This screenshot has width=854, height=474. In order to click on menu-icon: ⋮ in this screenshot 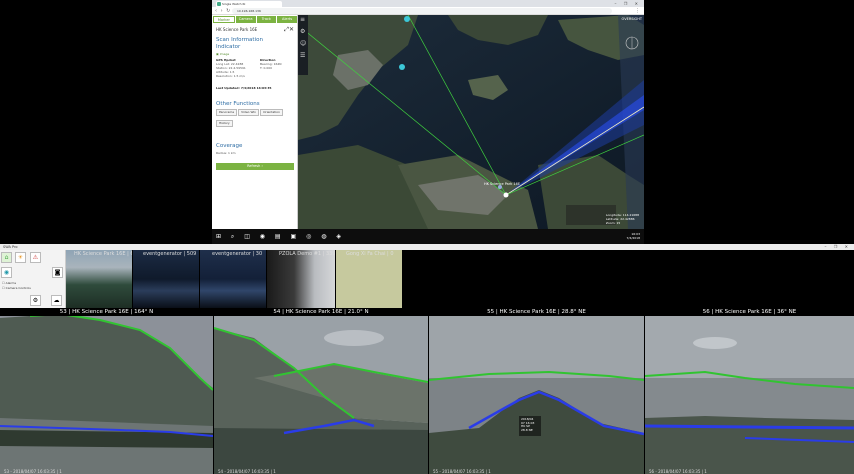, I will do `click(637, 11)`.